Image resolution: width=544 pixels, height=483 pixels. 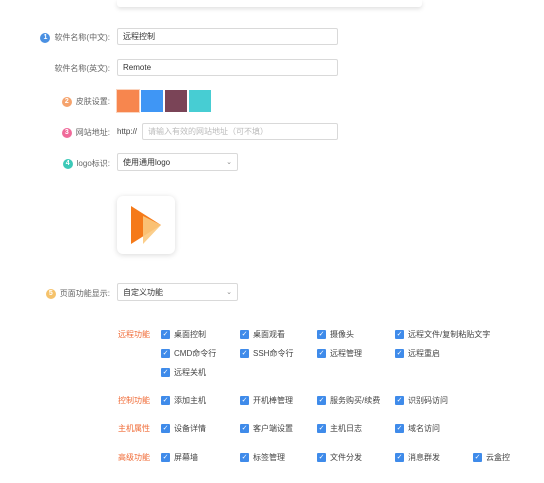 I want to click on checkbox-remote-restart: ✓ 远程重启, so click(x=417, y=353).